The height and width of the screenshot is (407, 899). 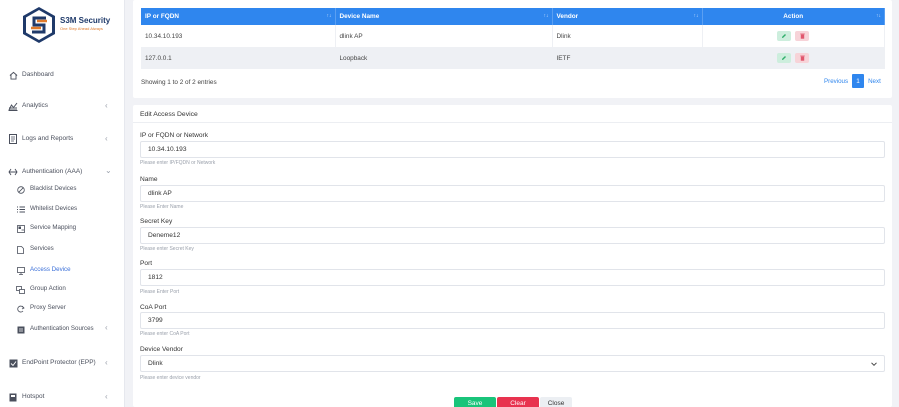 What do you see at coordinates (85, 20) in the screenshot?
I see `brand-name: S3M Security` at bounding box center [85, 20].